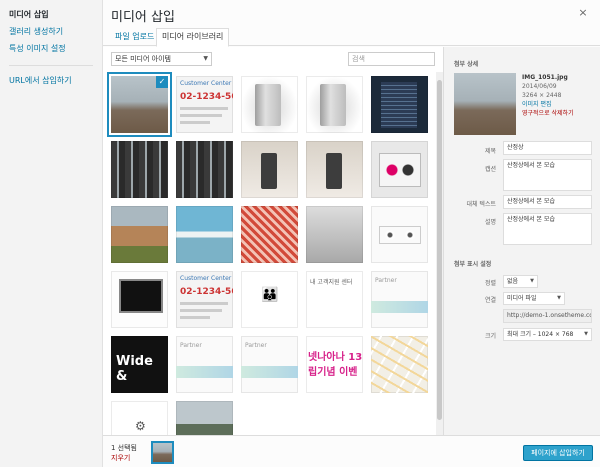  What do you see at coordinates (490, 283) in the screenshot?
I see `alignment-label: 정렬` at bounding box center [490, 283].